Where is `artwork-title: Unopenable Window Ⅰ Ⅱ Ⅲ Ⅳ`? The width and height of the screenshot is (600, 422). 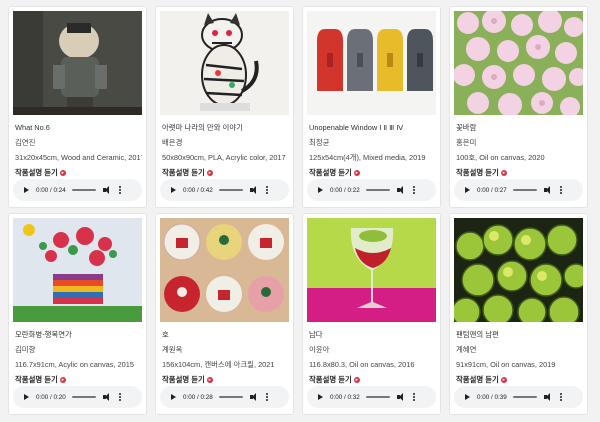 artwork-title: Unopenable Window Ⅰ Ⅱ Ⅲ Ⅳ is located at coordinates (356, 127).